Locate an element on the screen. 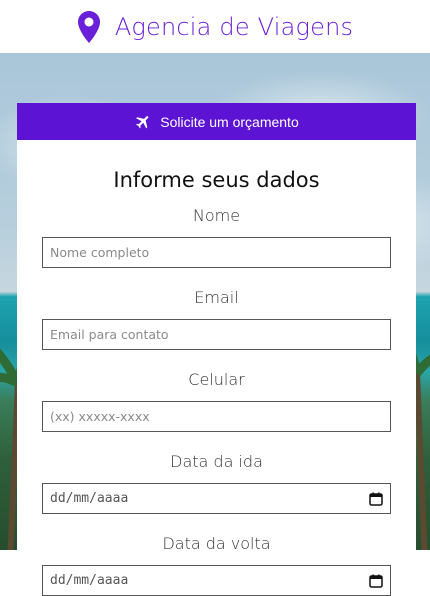 This screenshot has width=430, height=596. email-label: Email is located at coordinates (216, 297).